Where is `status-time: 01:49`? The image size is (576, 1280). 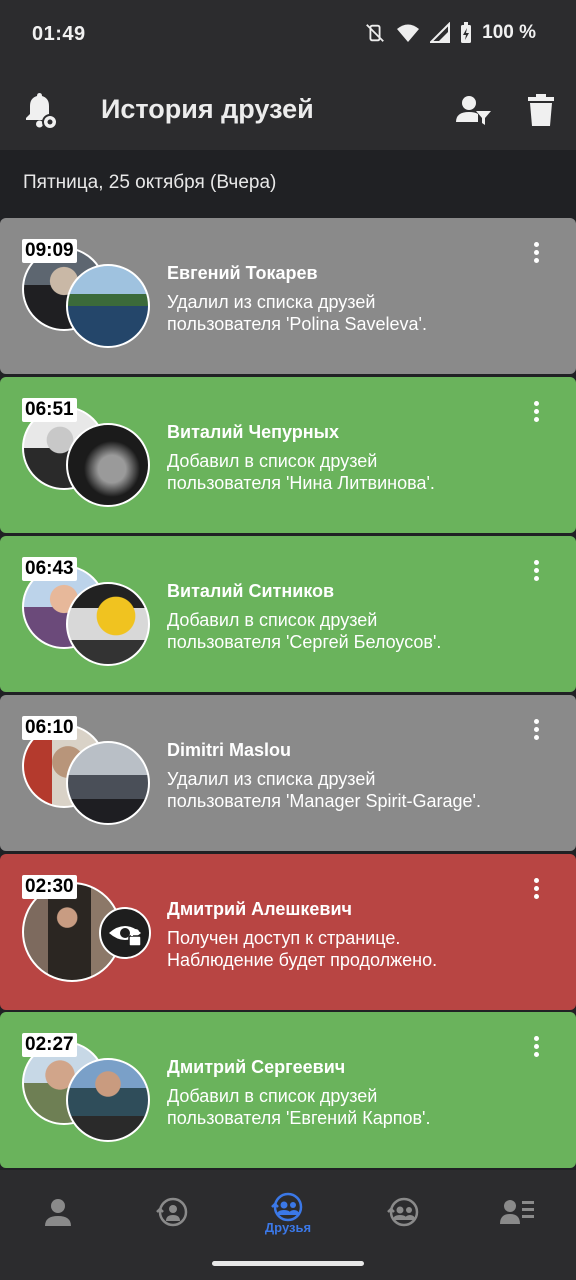 status-time: 01:49 is located at coordinates (59, 34).